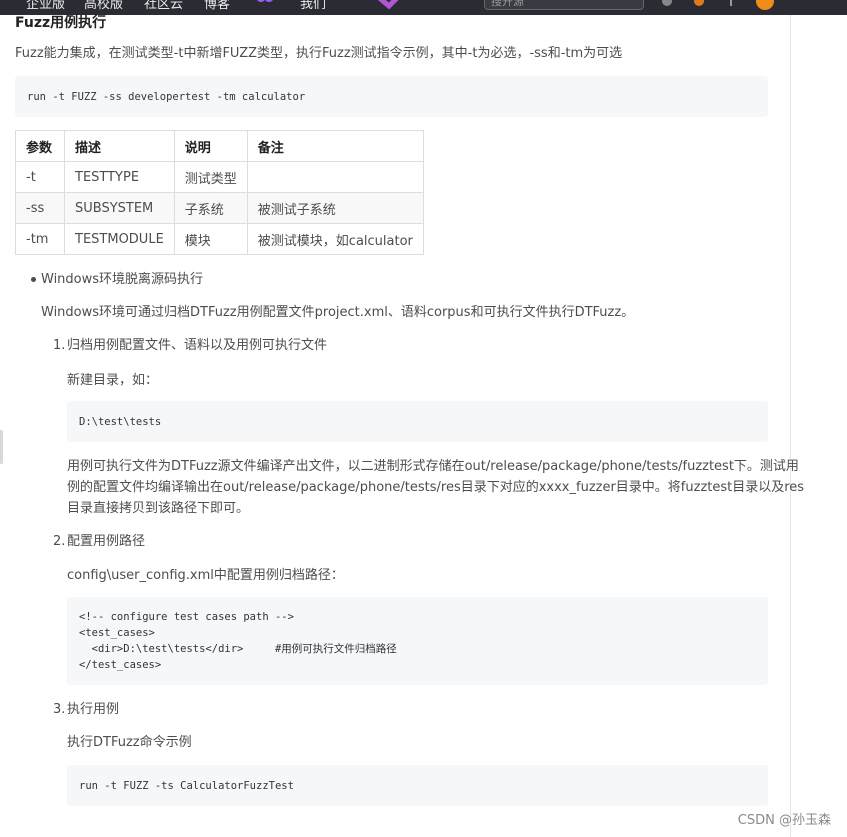 The width and height of the screenshot is (847, 837). What do you see at coordinates (33, 279) in the screenshot?
I see `bullet-dot` at bounding box center [33, 279].